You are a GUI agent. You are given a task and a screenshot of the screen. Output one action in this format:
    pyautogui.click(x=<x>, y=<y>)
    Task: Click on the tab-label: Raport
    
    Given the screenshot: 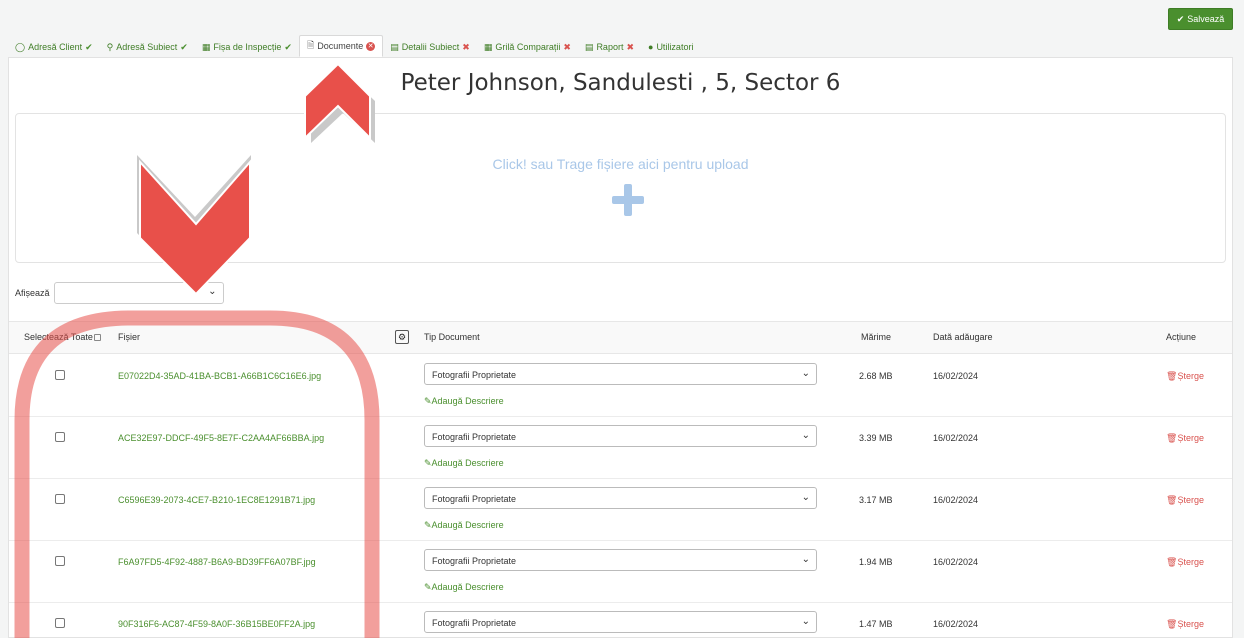 What is the action you would take?
    pyautogui.click(x=610, y=47)
    